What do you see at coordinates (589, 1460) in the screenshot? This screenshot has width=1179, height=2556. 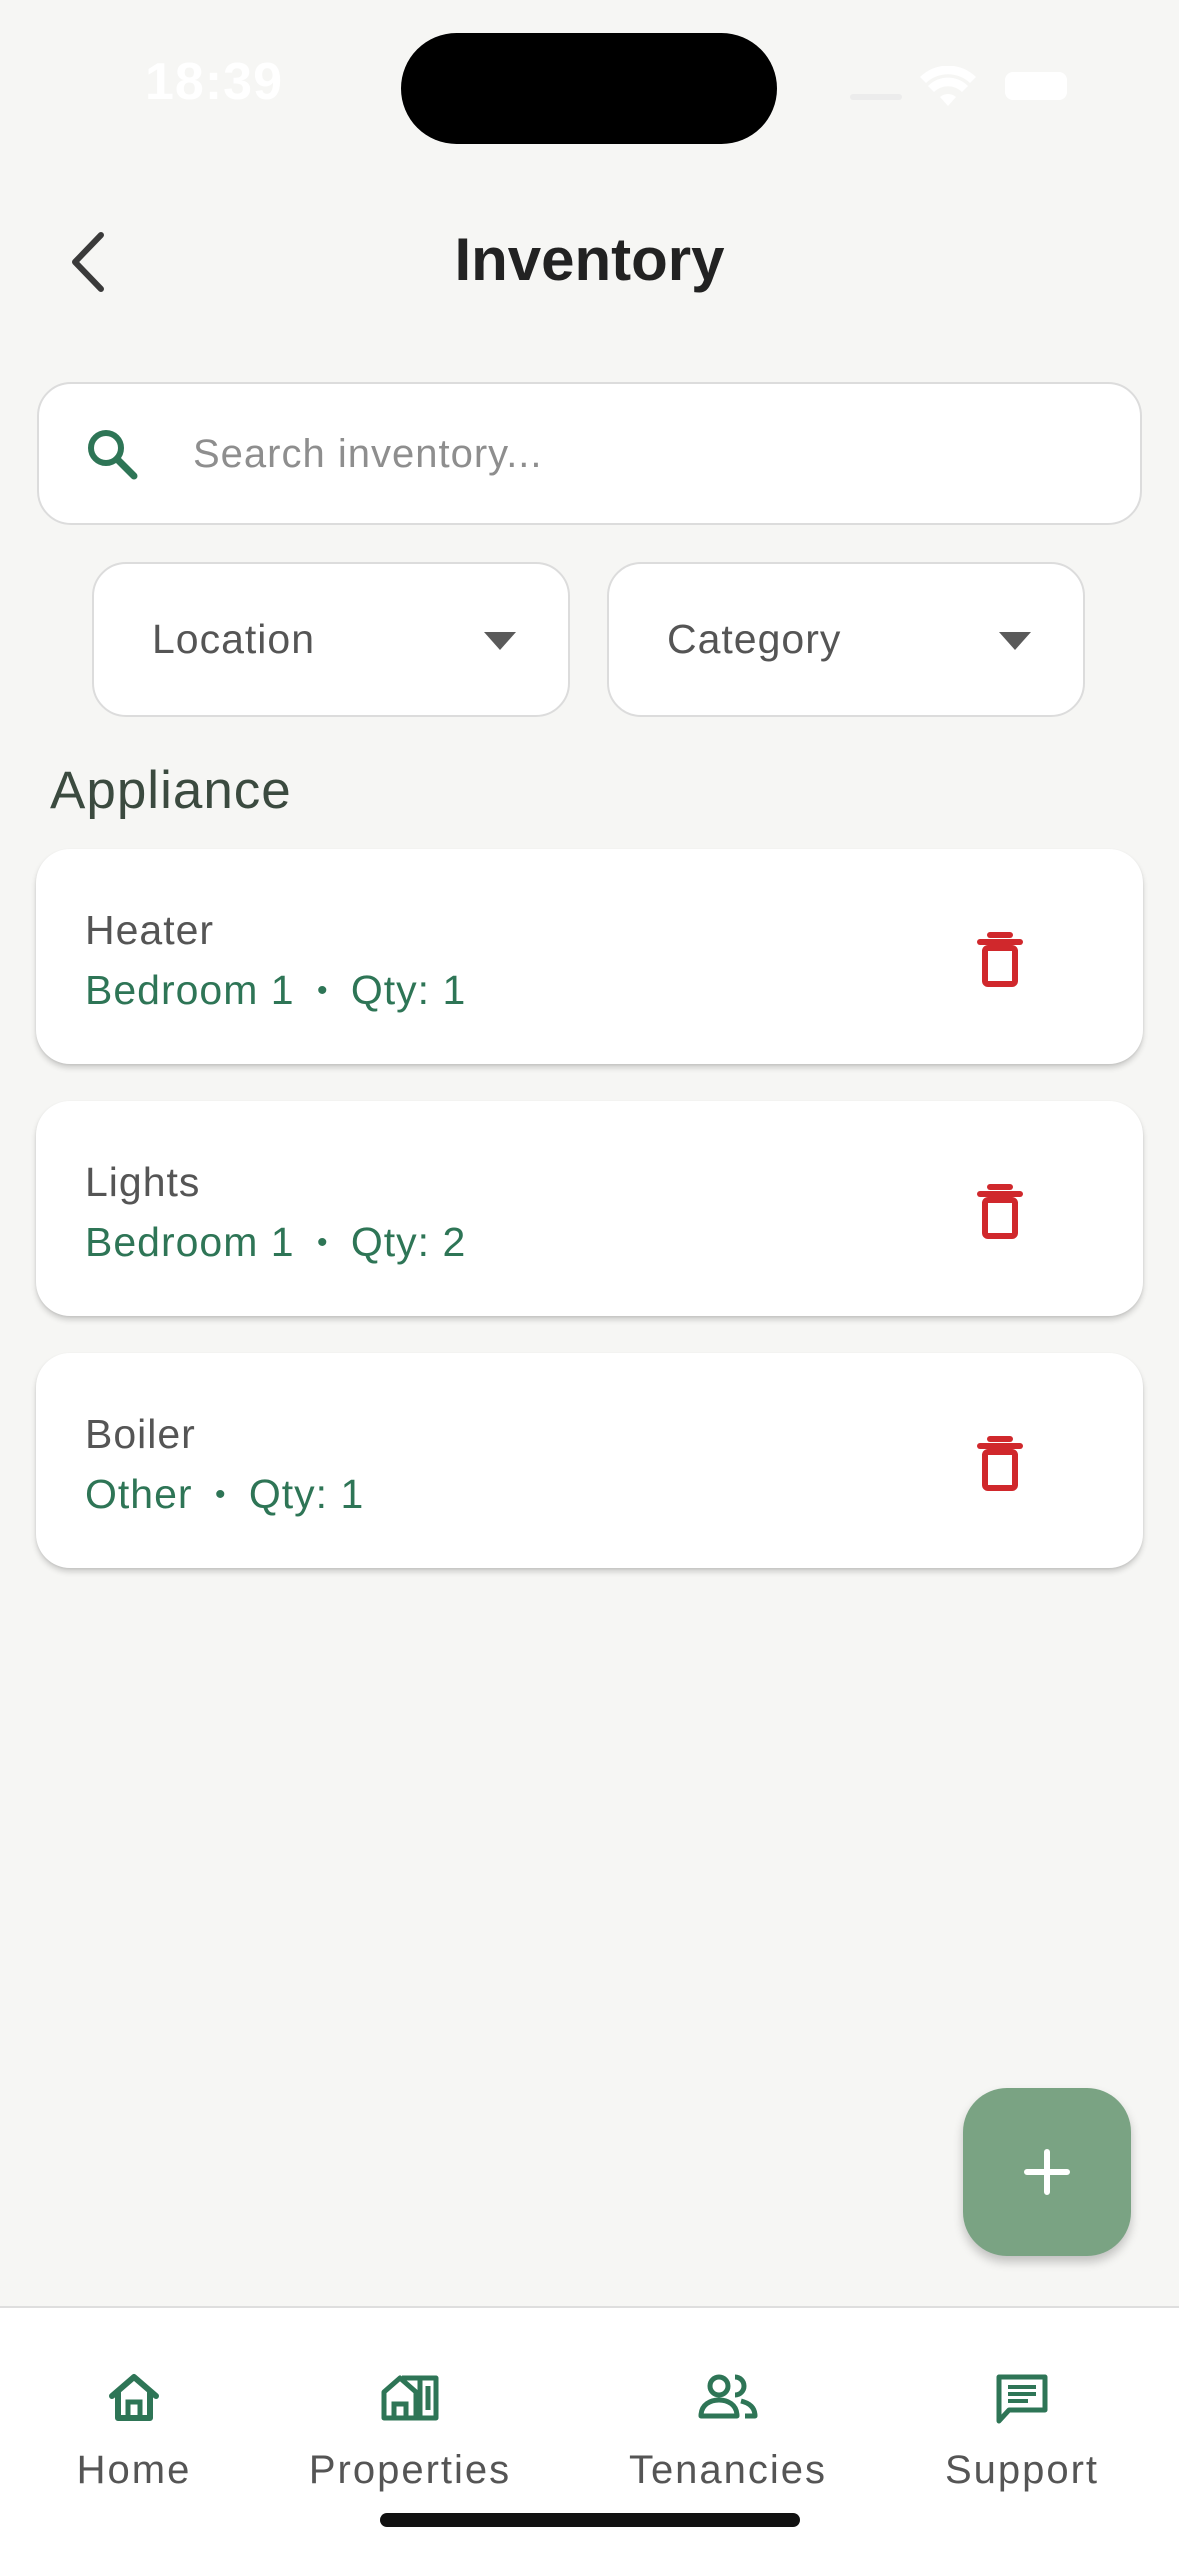 I see `inventory-item-card: Boiler Other • Qty: 1` at bounding box center [589, 1460].